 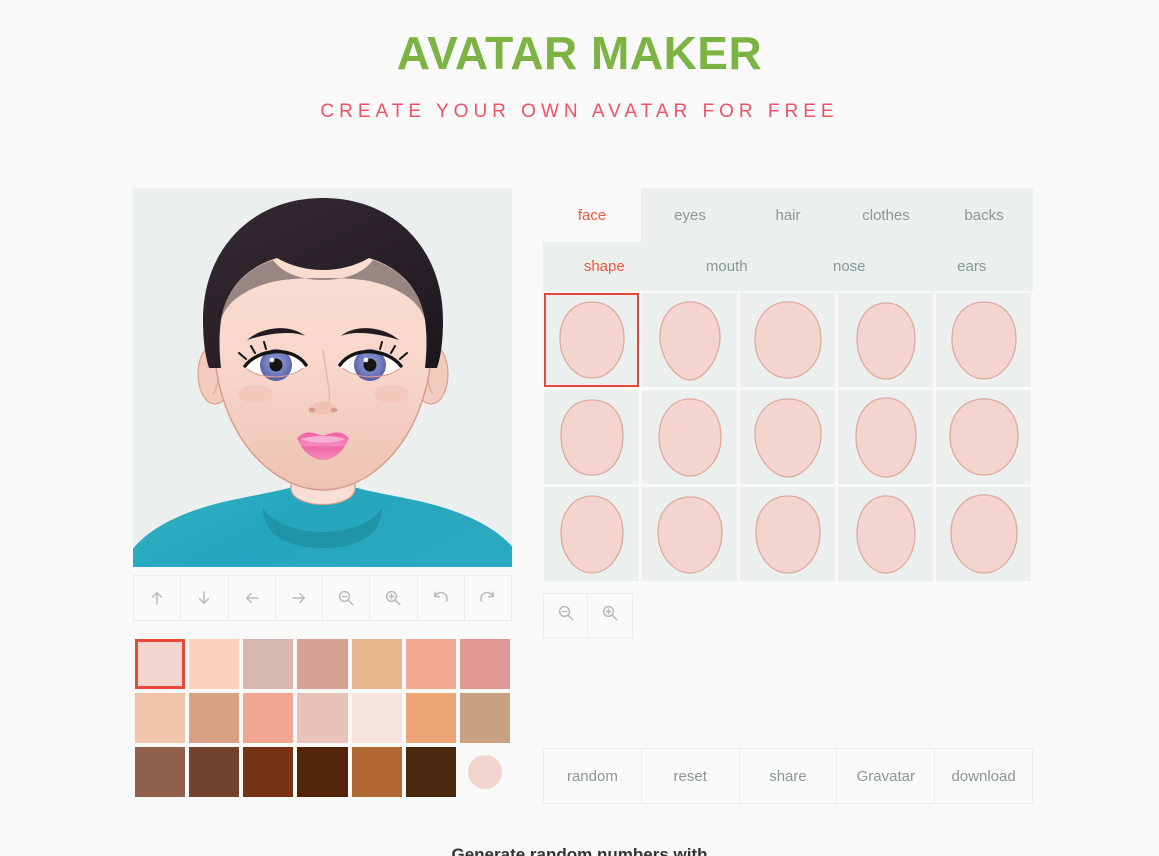 What do you see at coordinates (727, 266) in the screenshot?
I see `subtab-mouth: mouth` at bounding box center [727, 266].